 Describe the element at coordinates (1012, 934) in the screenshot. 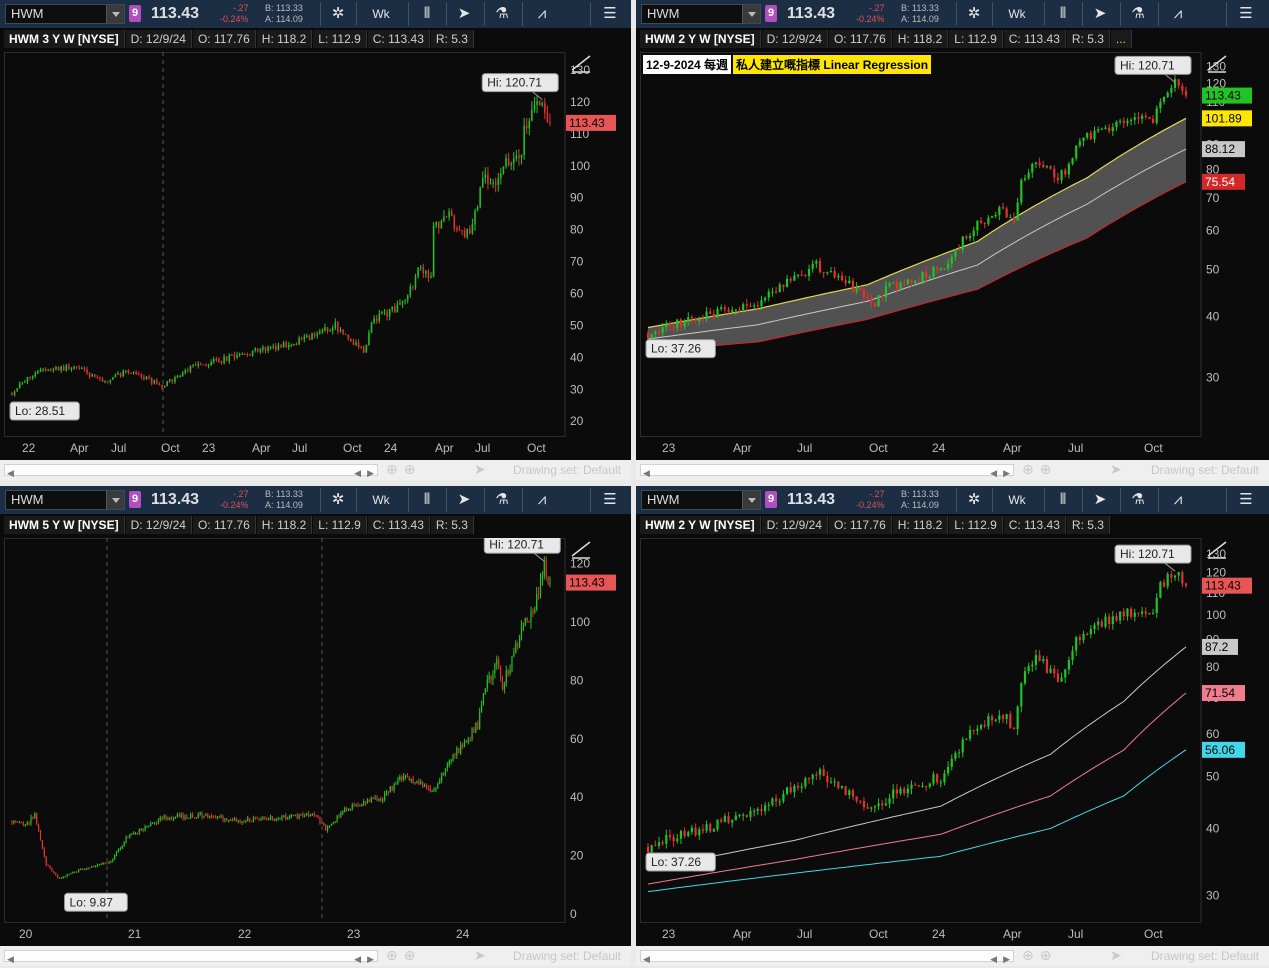

I see `x-tick-label: Apr` at that location.